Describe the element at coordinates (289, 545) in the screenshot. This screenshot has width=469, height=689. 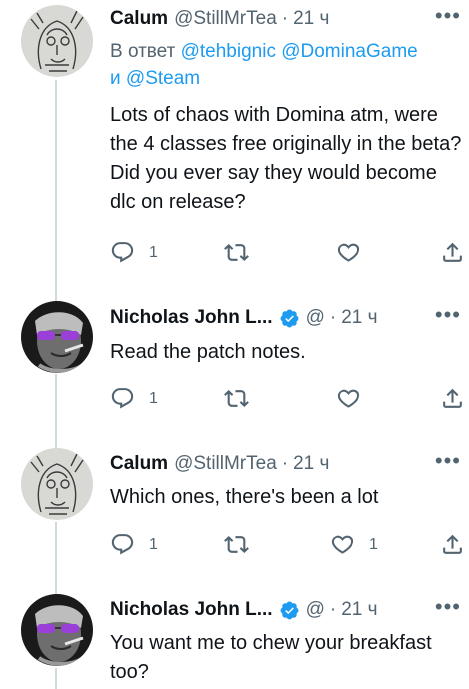
I see `tweet-actions: 1 1` at that location.